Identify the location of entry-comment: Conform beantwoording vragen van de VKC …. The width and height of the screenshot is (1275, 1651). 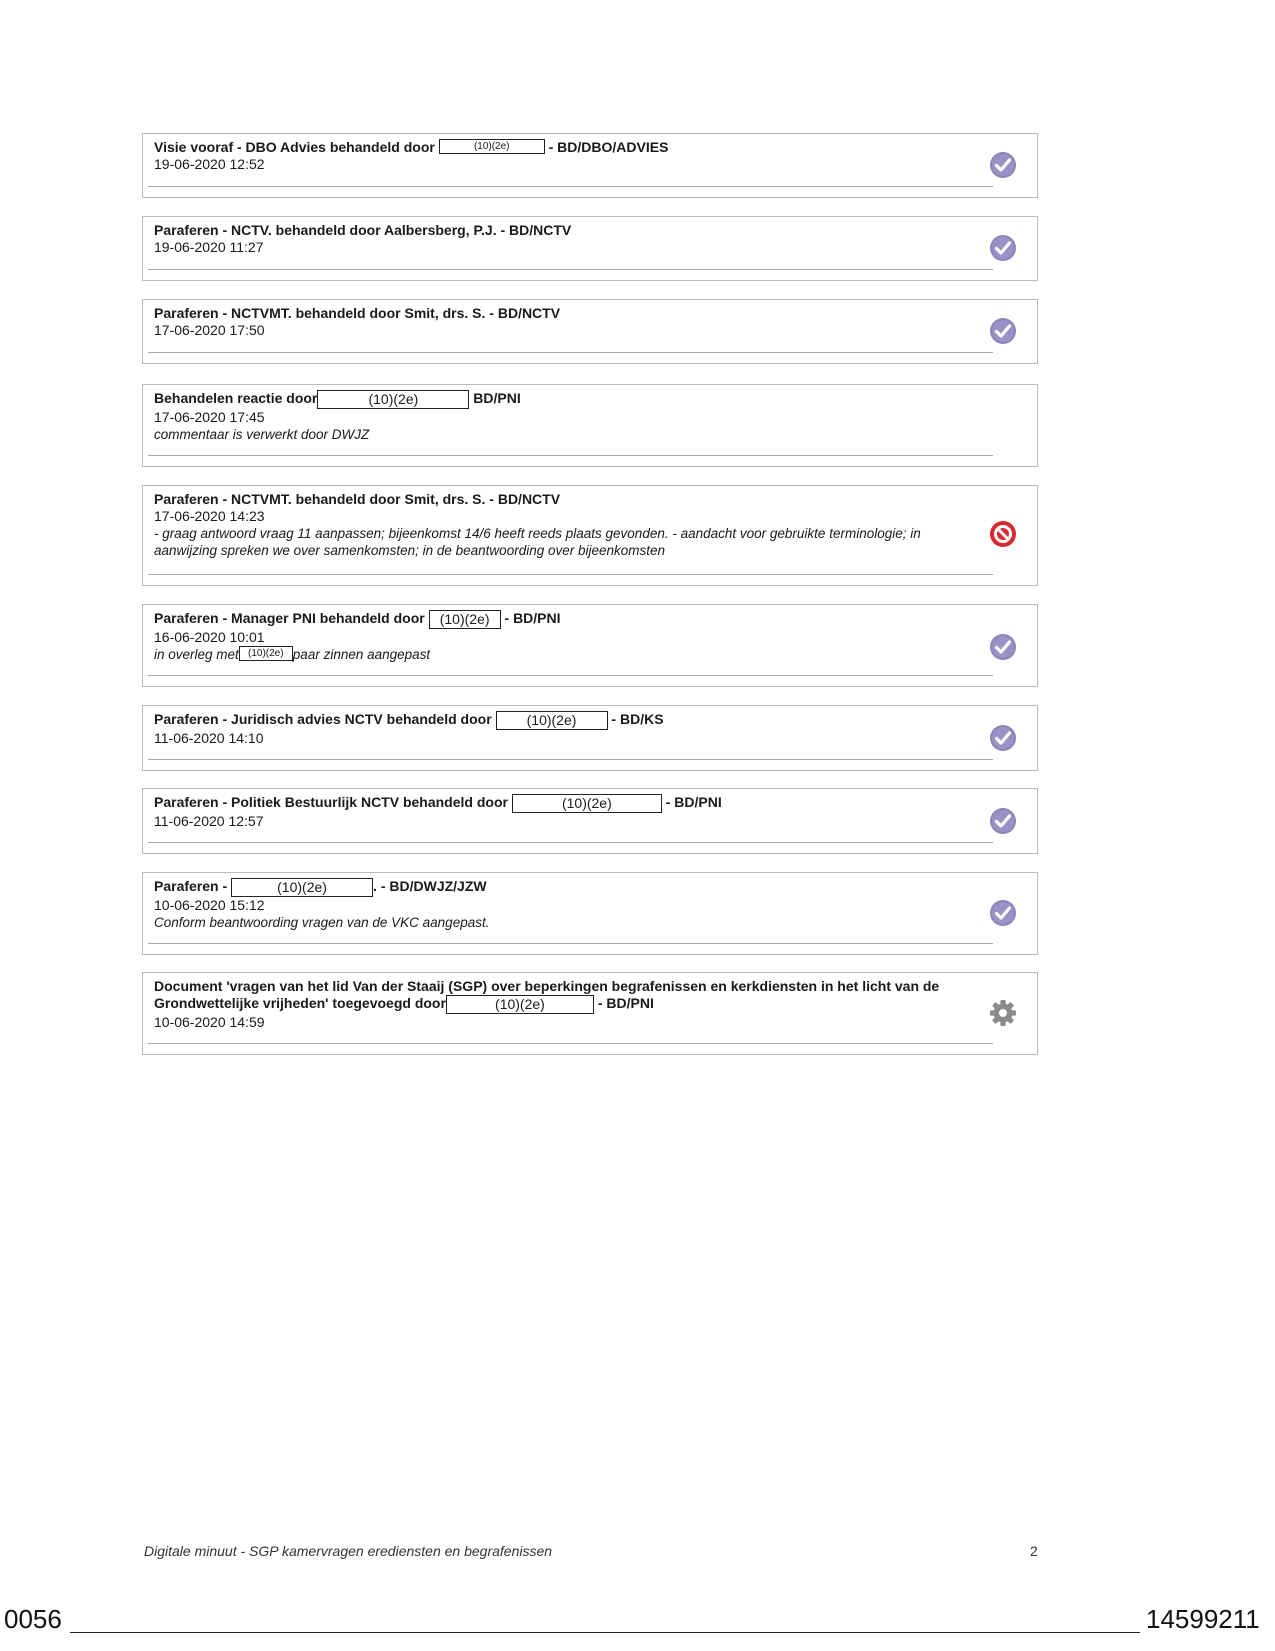
(322, 922).